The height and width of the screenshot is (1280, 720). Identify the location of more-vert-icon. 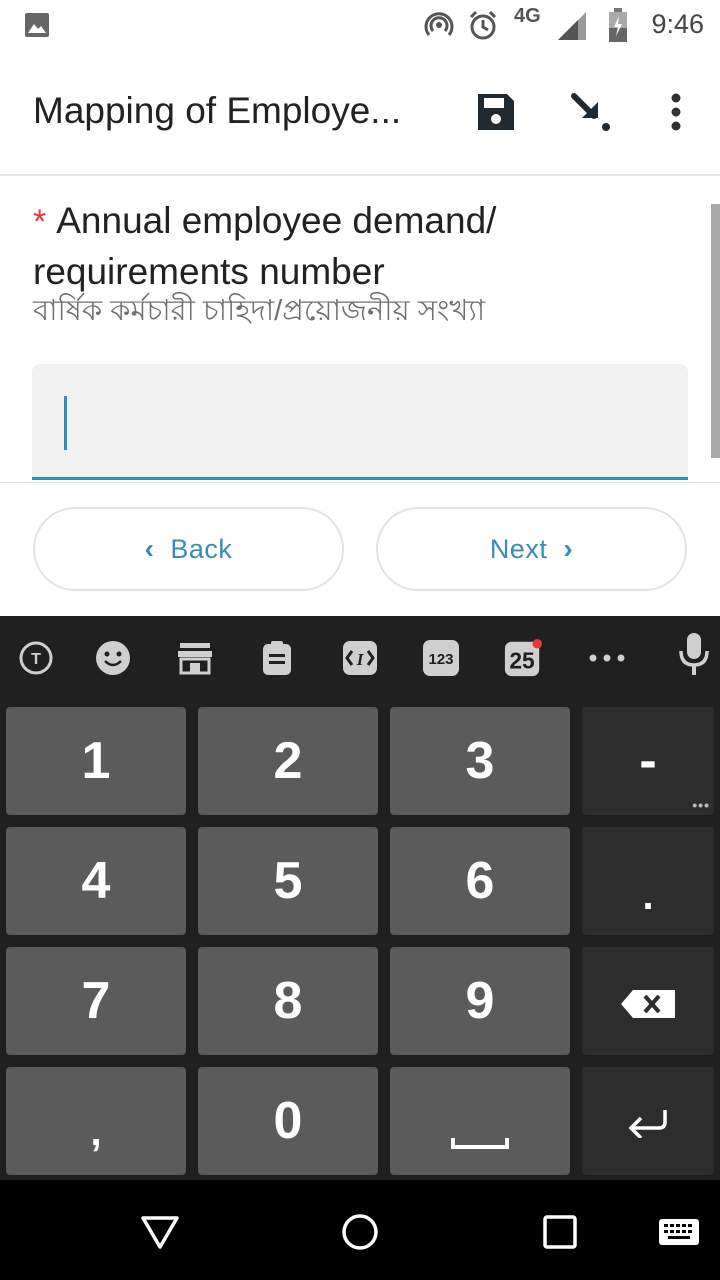
(676, 114).